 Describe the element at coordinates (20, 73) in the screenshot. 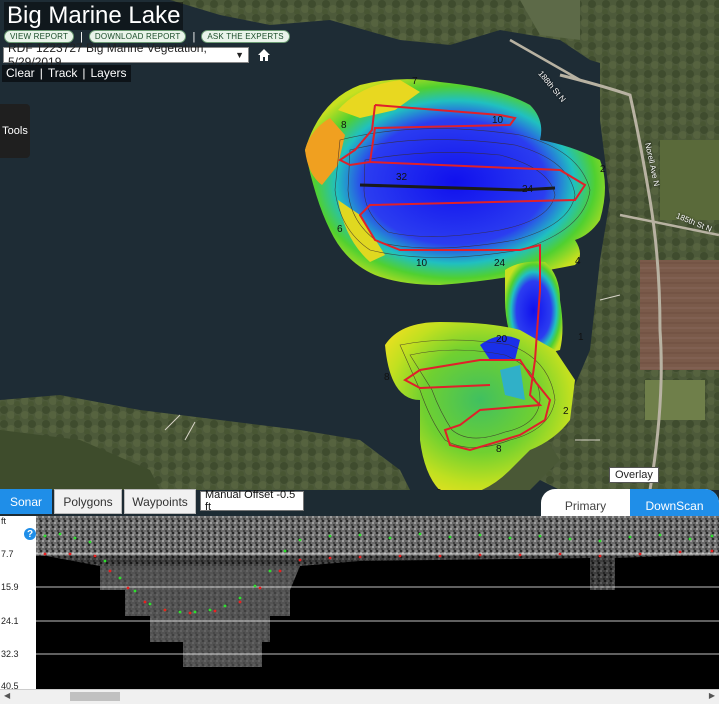

I see `clear-button: Clear` at that location.